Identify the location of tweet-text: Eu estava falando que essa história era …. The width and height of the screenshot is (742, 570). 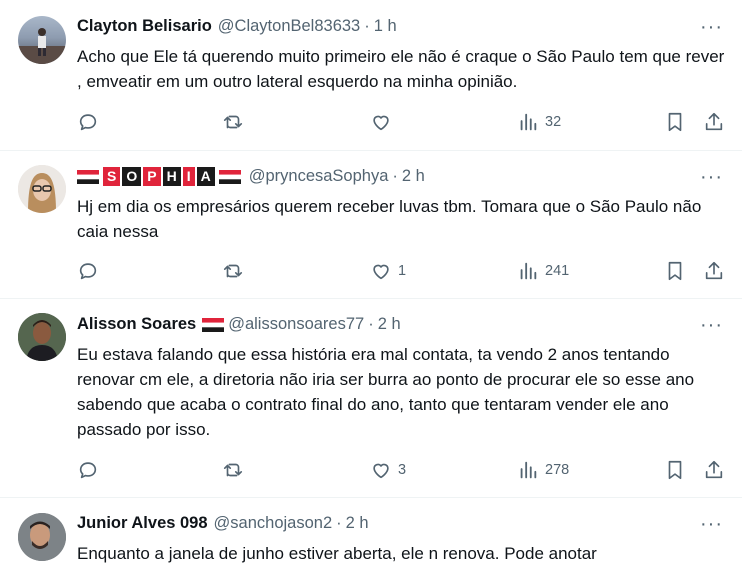
(386, 392).